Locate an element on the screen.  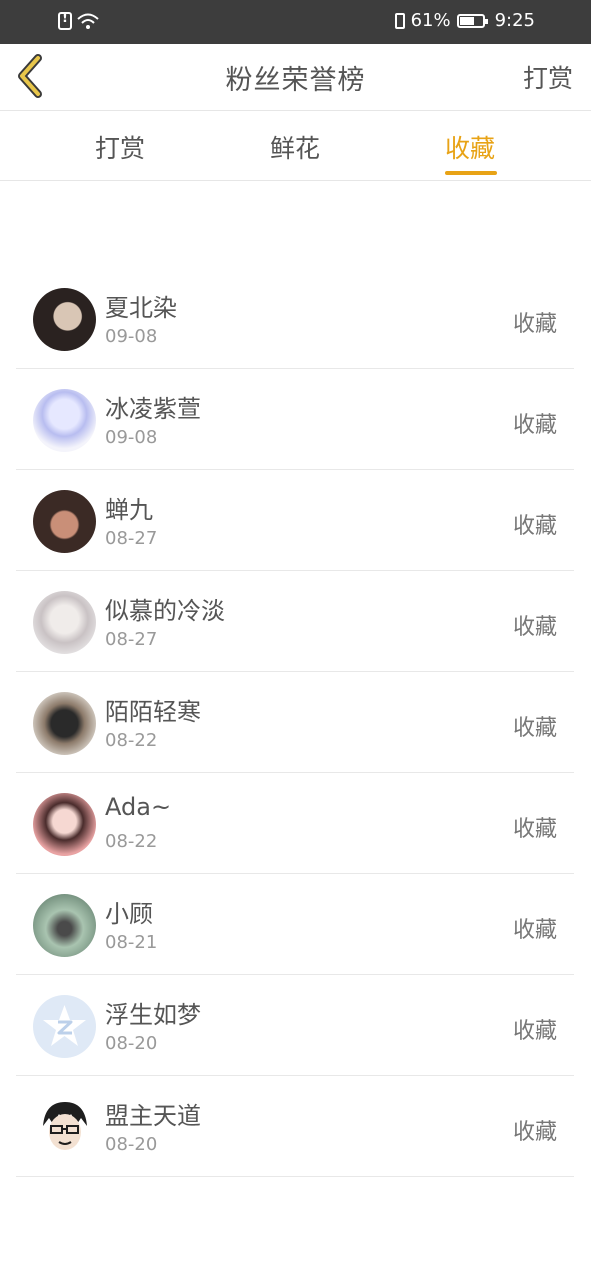
fan-date: 08-21 is located at coordinates (131, 942).